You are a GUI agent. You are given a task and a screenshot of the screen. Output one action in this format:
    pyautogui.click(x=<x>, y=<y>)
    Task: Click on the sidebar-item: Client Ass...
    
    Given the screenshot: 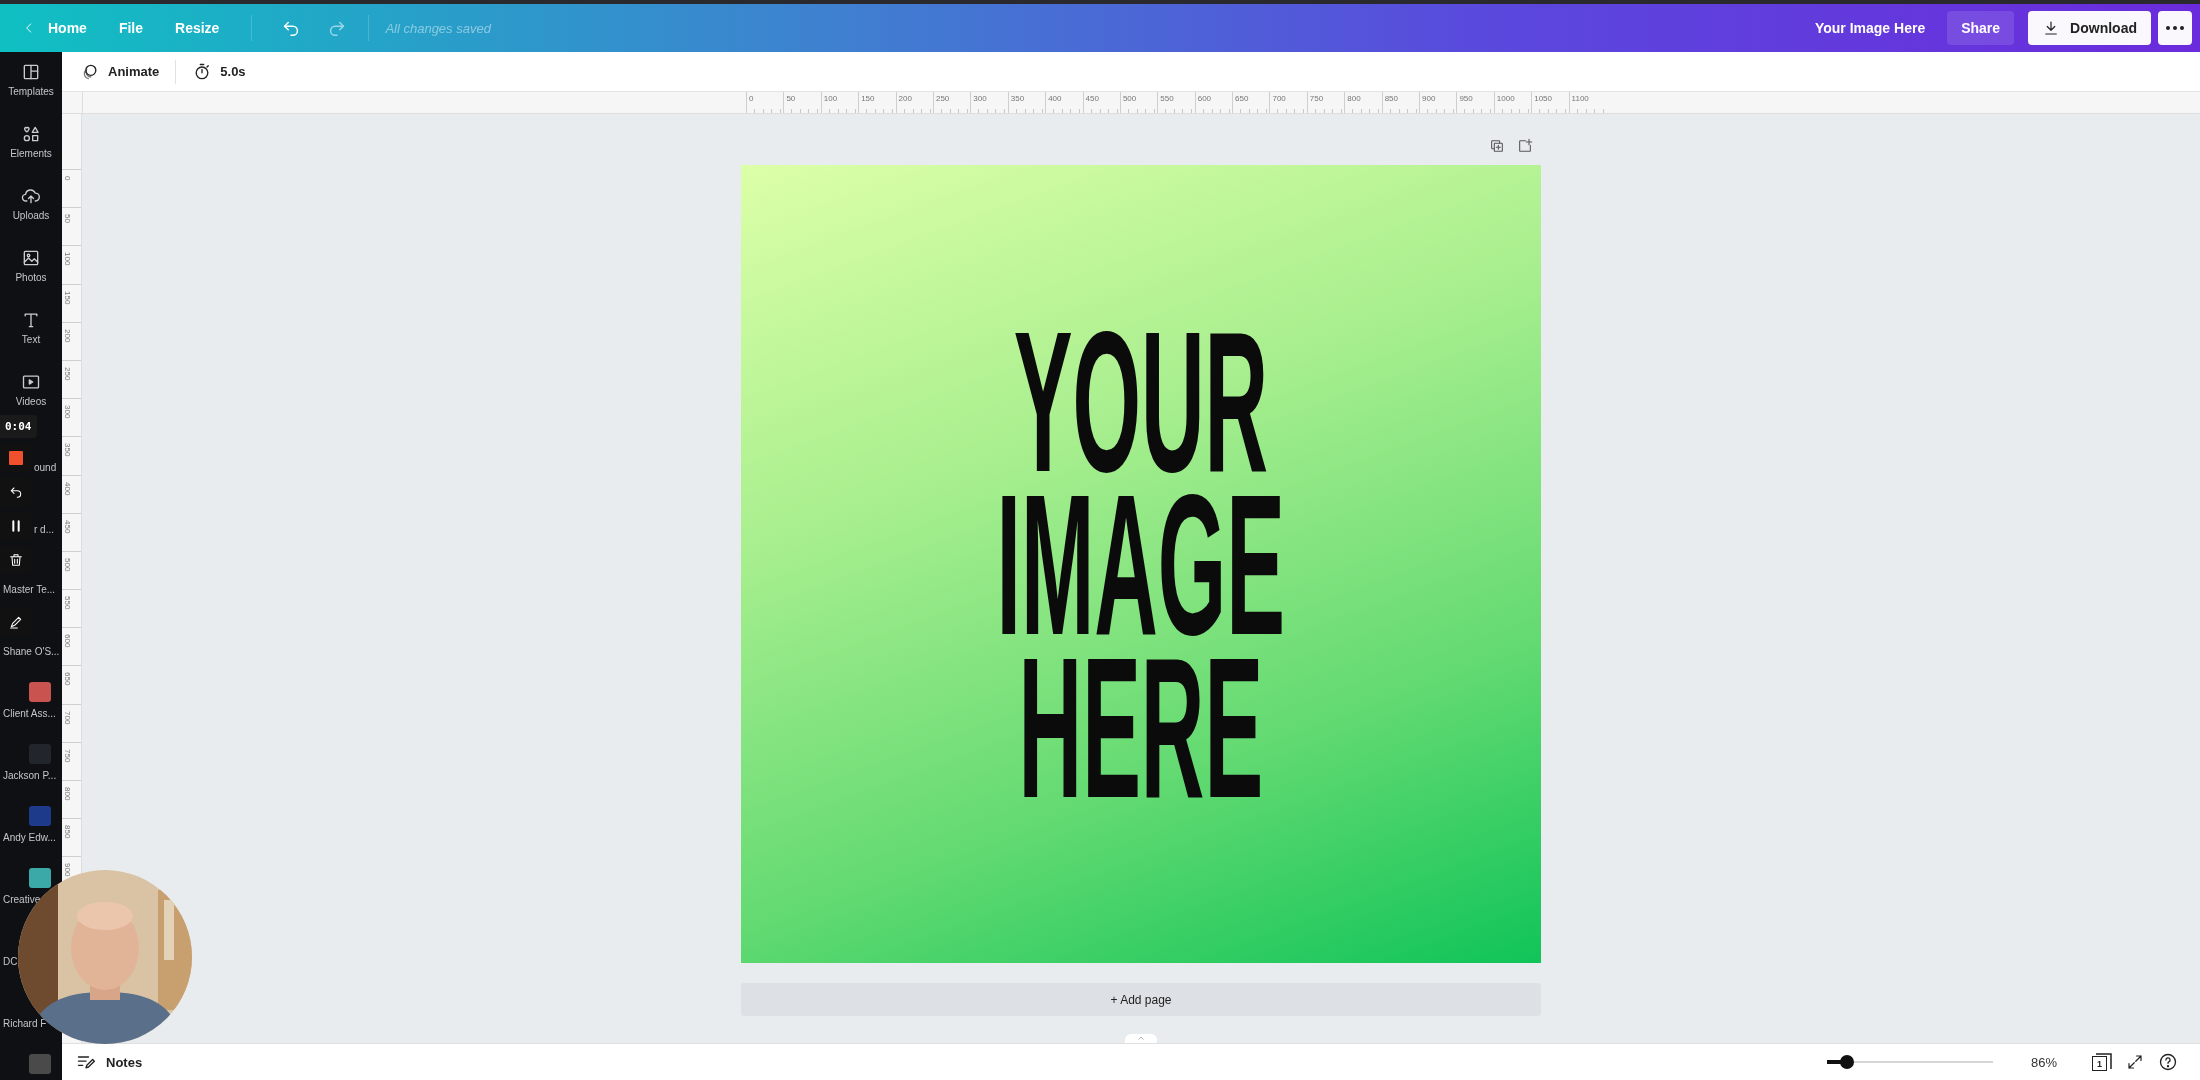 What is the action you would take?
    pyautogui.click(x=29, y=713)
    